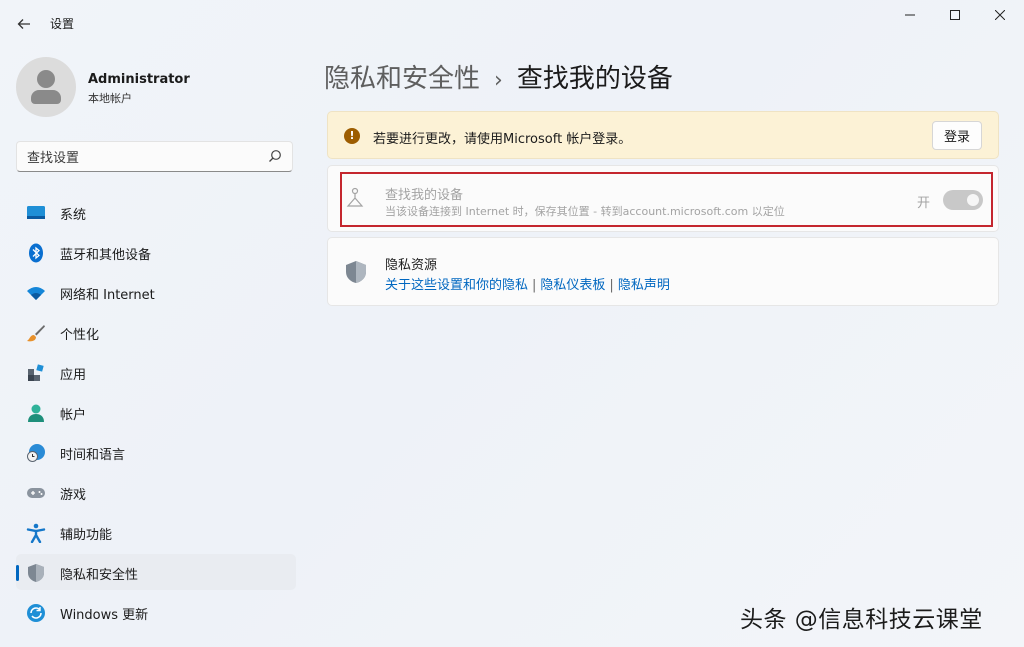  Describe the element at coordinates (106, 255) in the screenshot. I see `sidebar-item-label: 蓝牙和其他设备` at that location.